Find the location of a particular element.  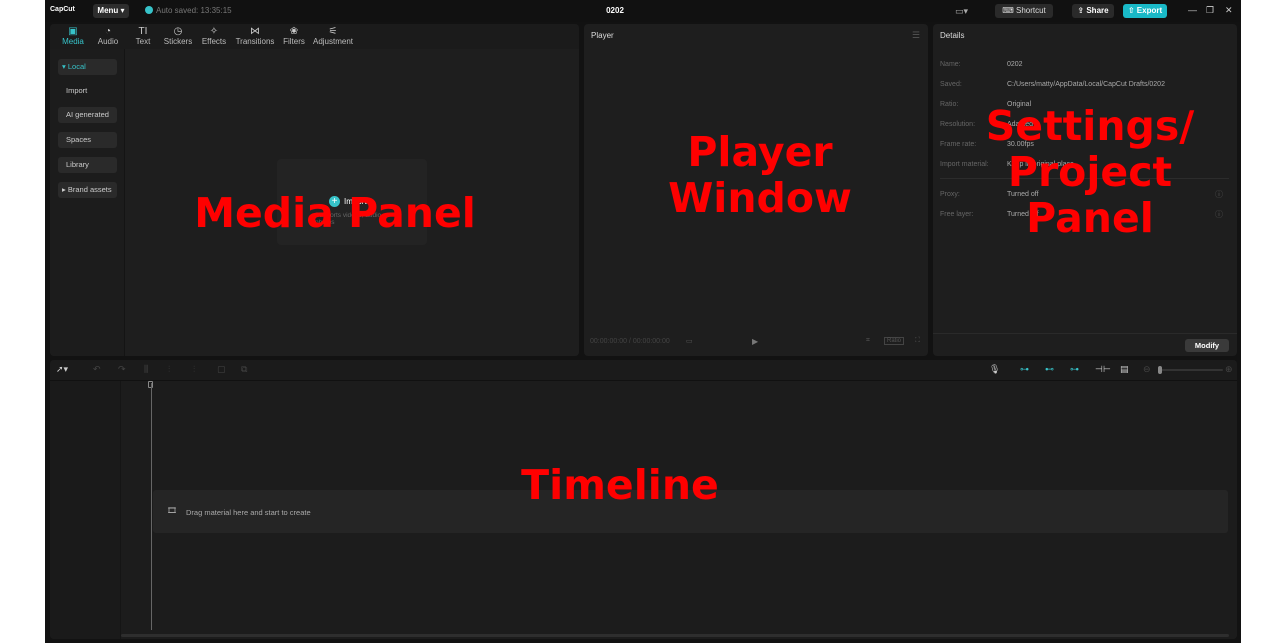

menu-button: Menu ▾ is located at coordinates (111, 11).